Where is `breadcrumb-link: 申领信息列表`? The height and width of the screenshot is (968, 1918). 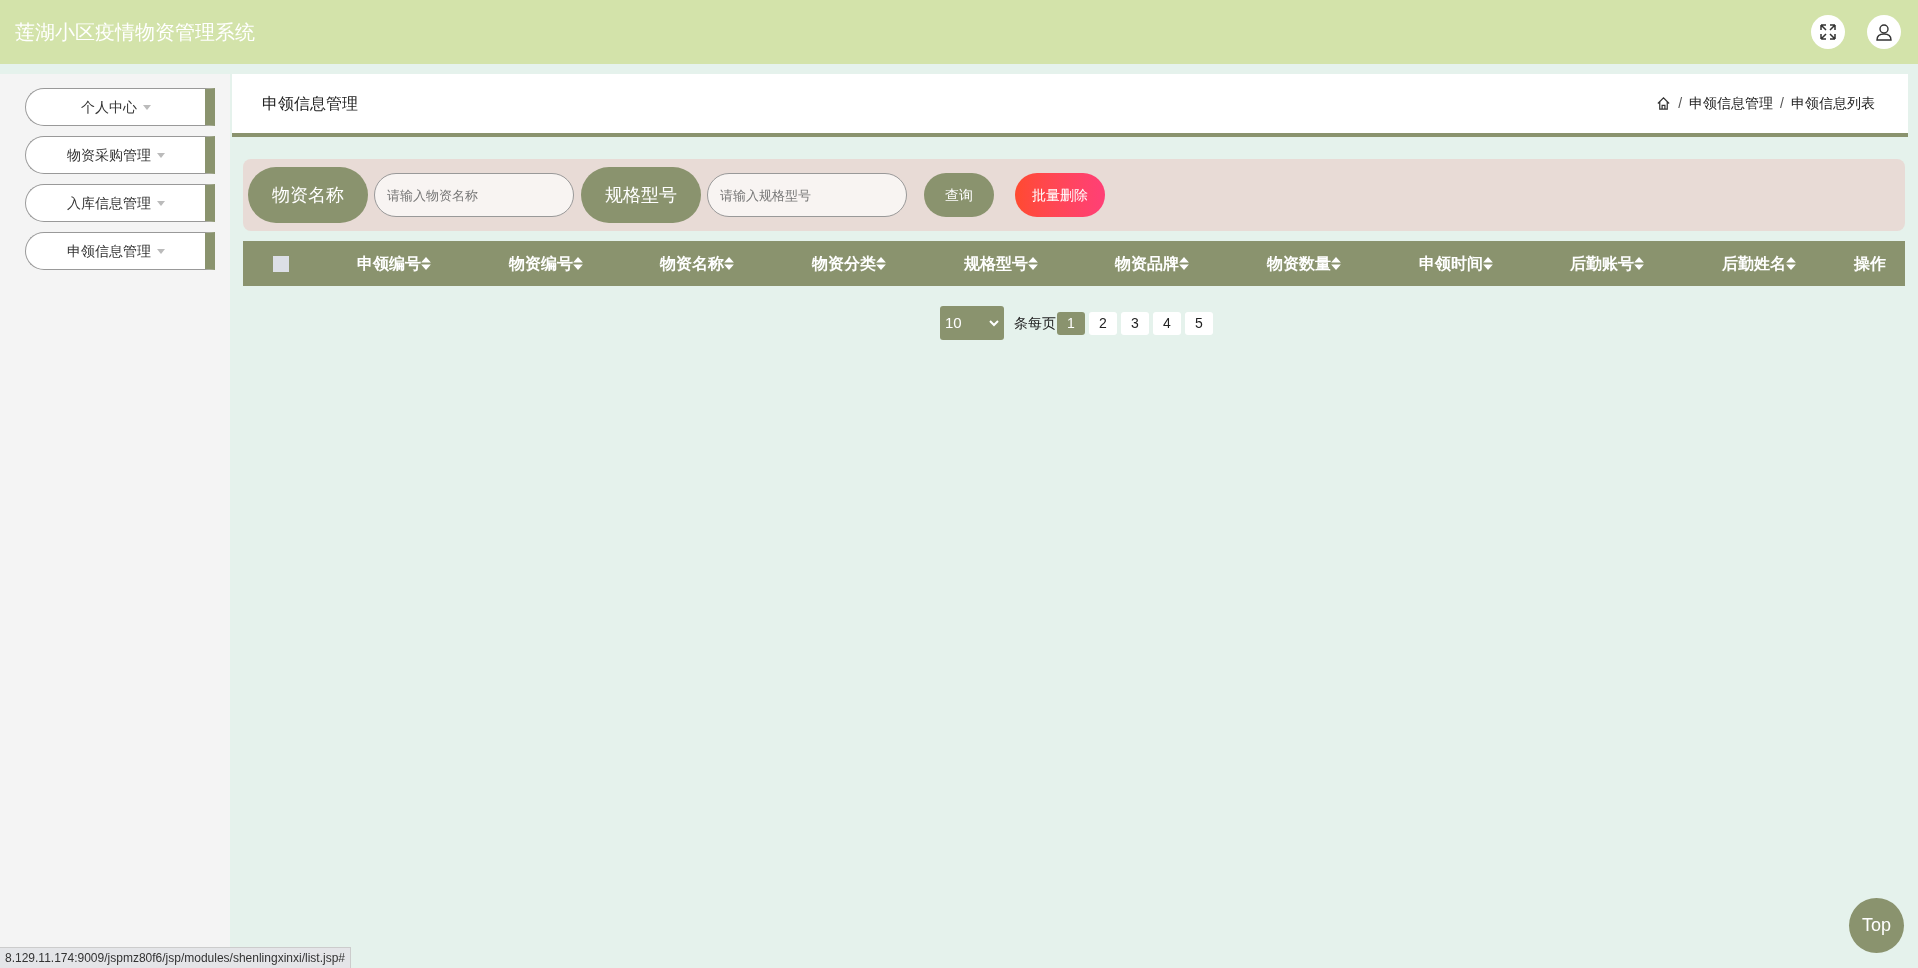 breadcrumb-link: 申领信息列表 is located at coordinates (1833, 103).